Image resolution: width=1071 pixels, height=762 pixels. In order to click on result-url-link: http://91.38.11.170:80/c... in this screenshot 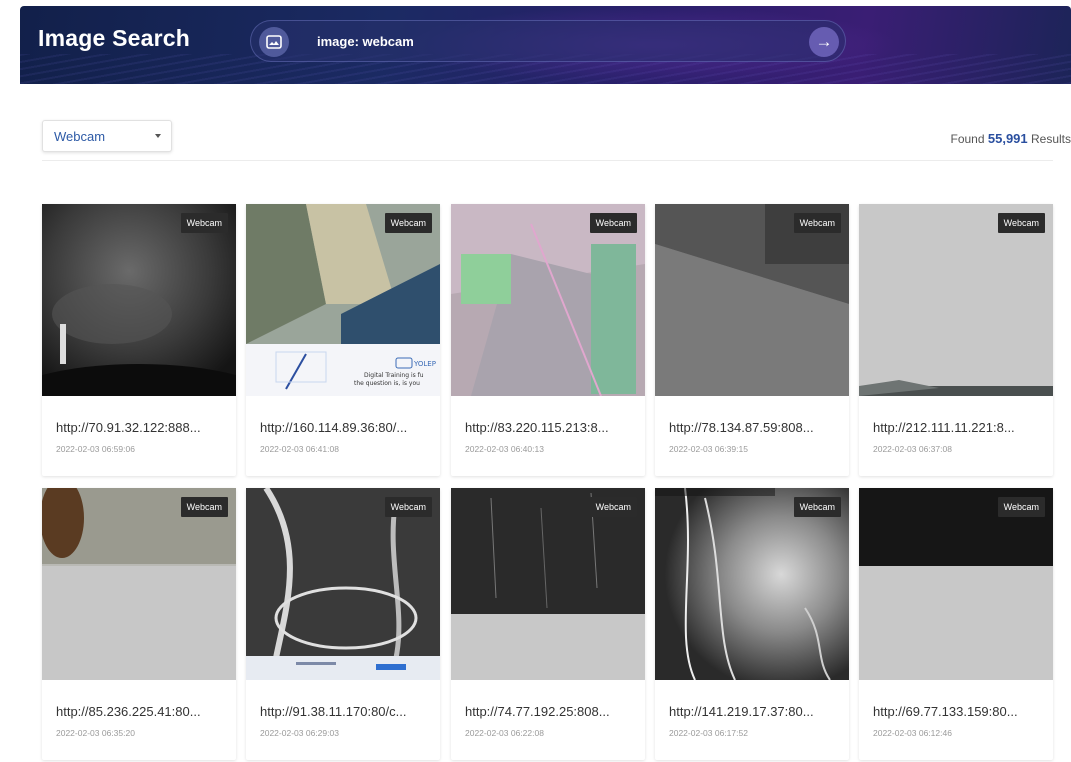, I will do `click(346, 711)`.